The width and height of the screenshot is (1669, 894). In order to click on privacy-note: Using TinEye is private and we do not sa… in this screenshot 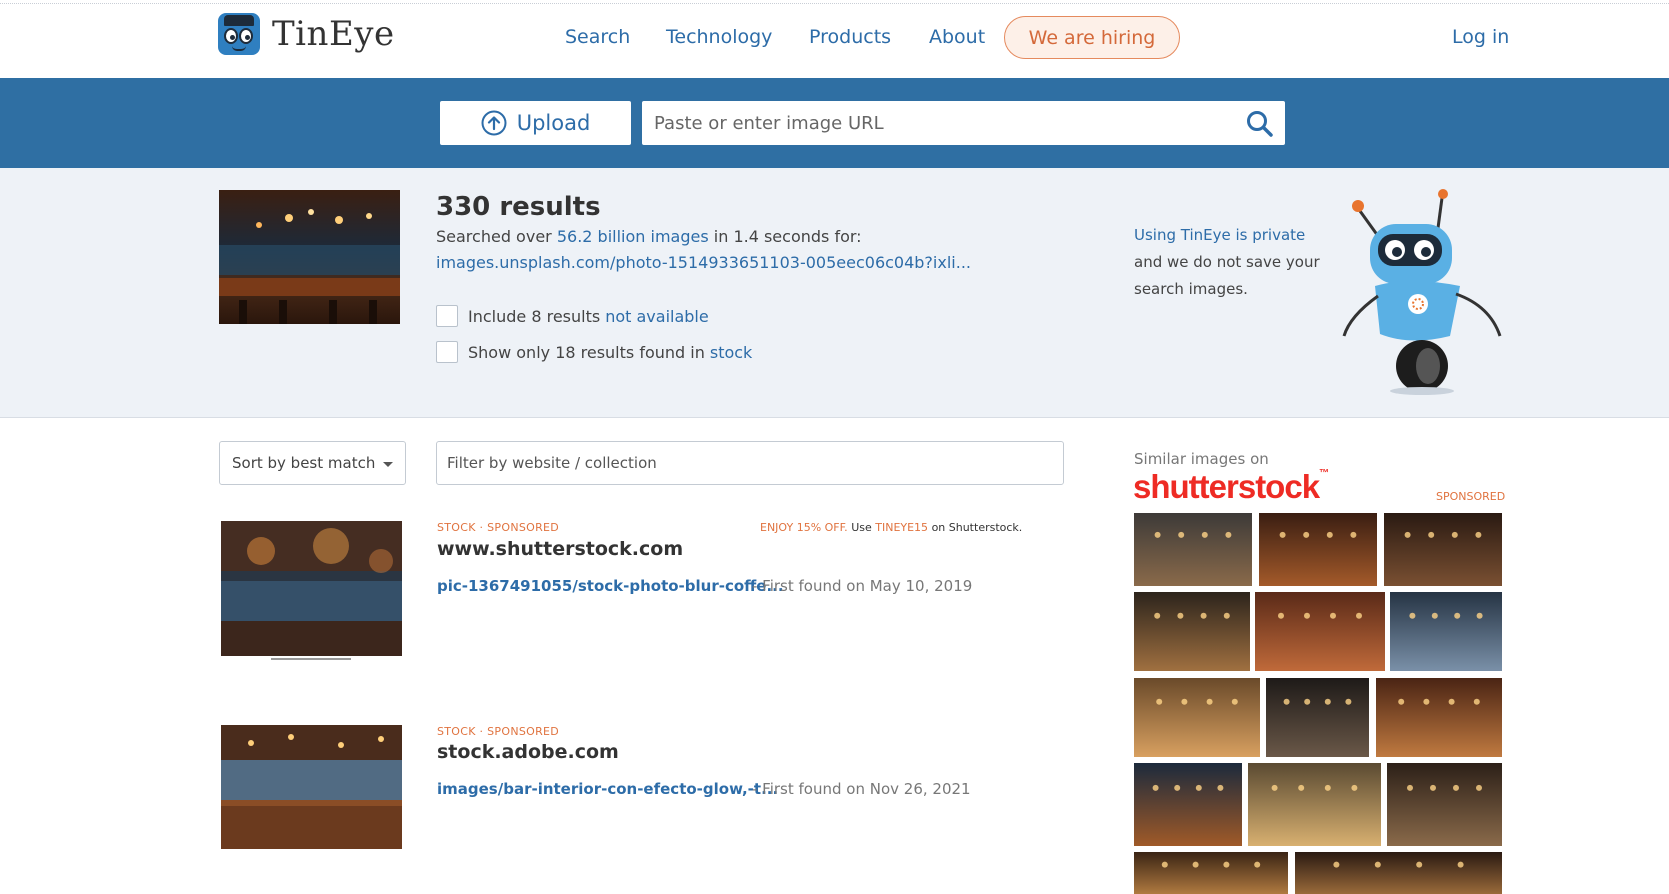, I will do `click(1227, 262)`.